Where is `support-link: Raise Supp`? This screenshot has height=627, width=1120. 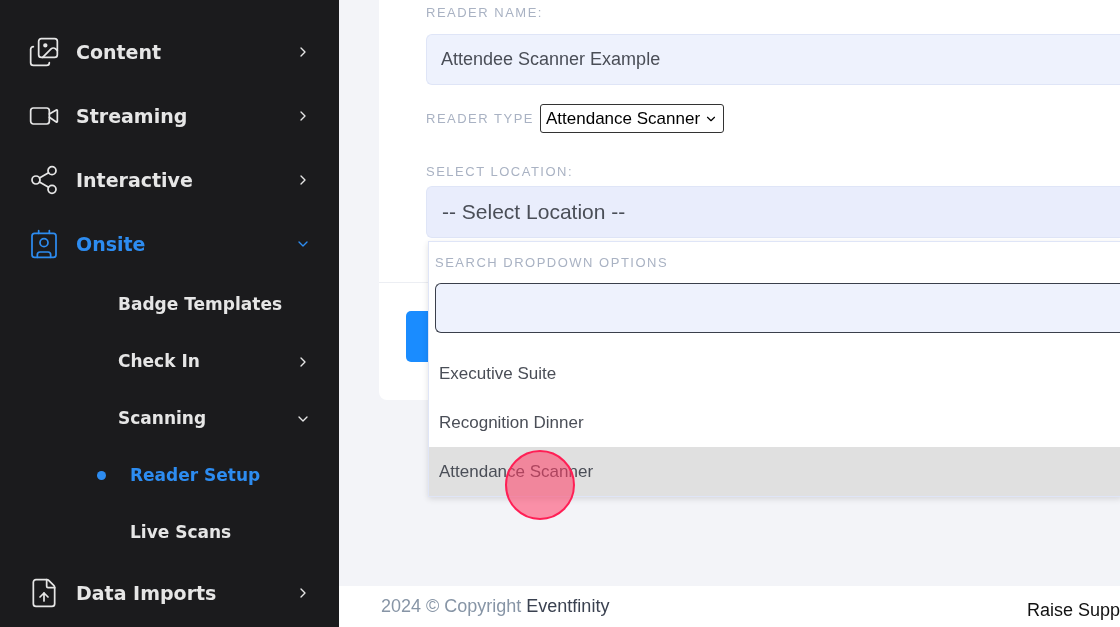 support-link: Raise Supp is located at coordinates (1073, 610).